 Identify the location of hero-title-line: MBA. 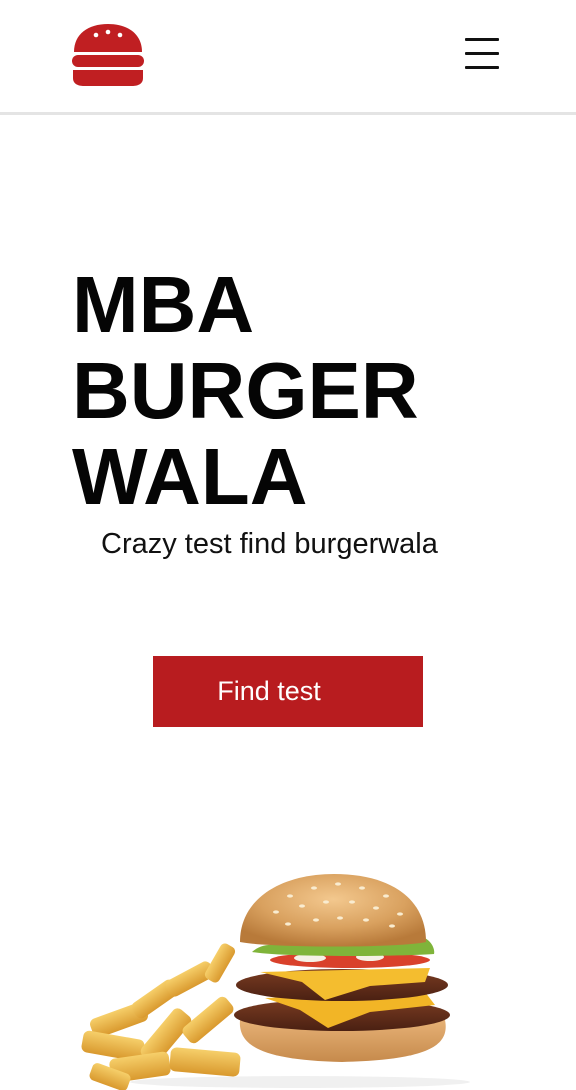
(163, 304).